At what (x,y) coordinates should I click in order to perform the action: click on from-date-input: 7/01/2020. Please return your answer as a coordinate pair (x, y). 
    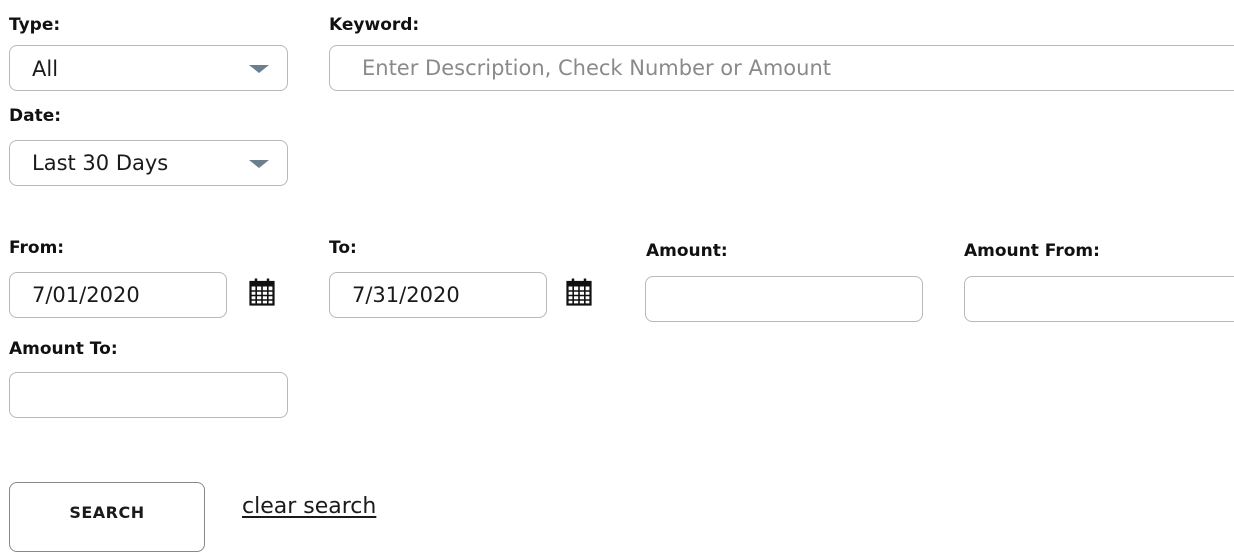
    Looking at the image, I should click on (118, 295).